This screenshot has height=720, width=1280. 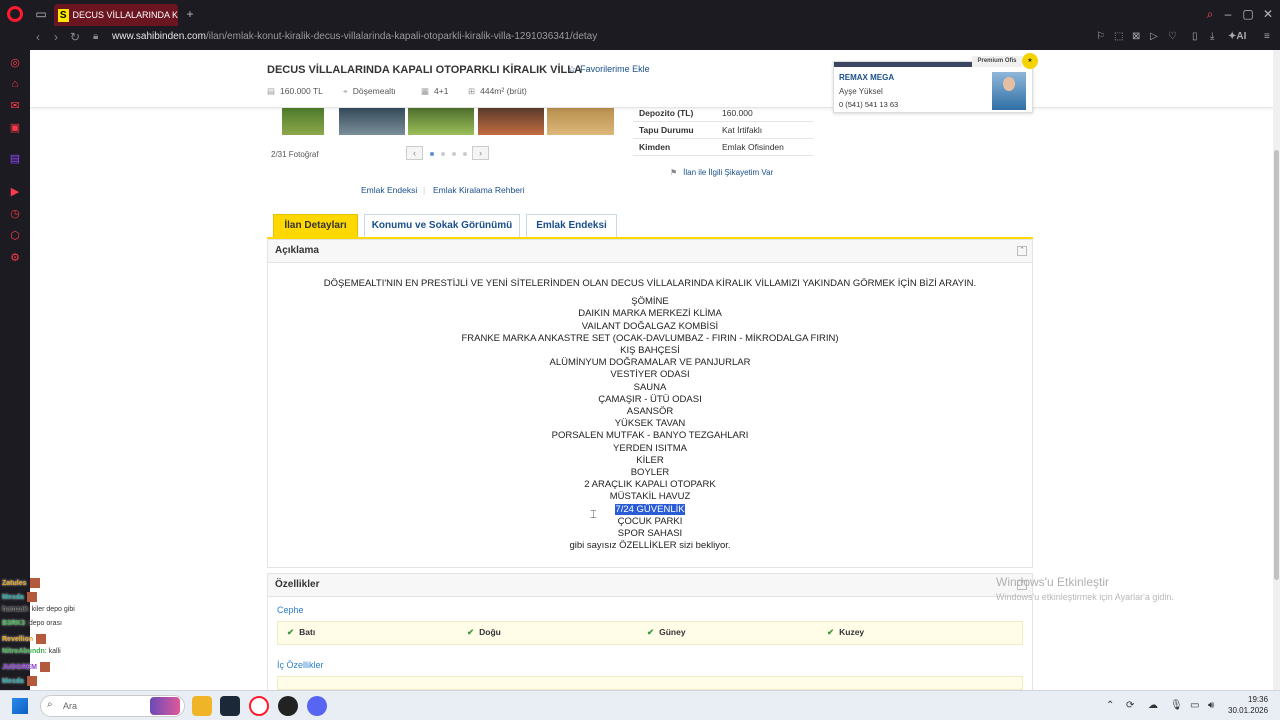 I want to click on download-icon: ⤓, so click(x=1212, y=36).